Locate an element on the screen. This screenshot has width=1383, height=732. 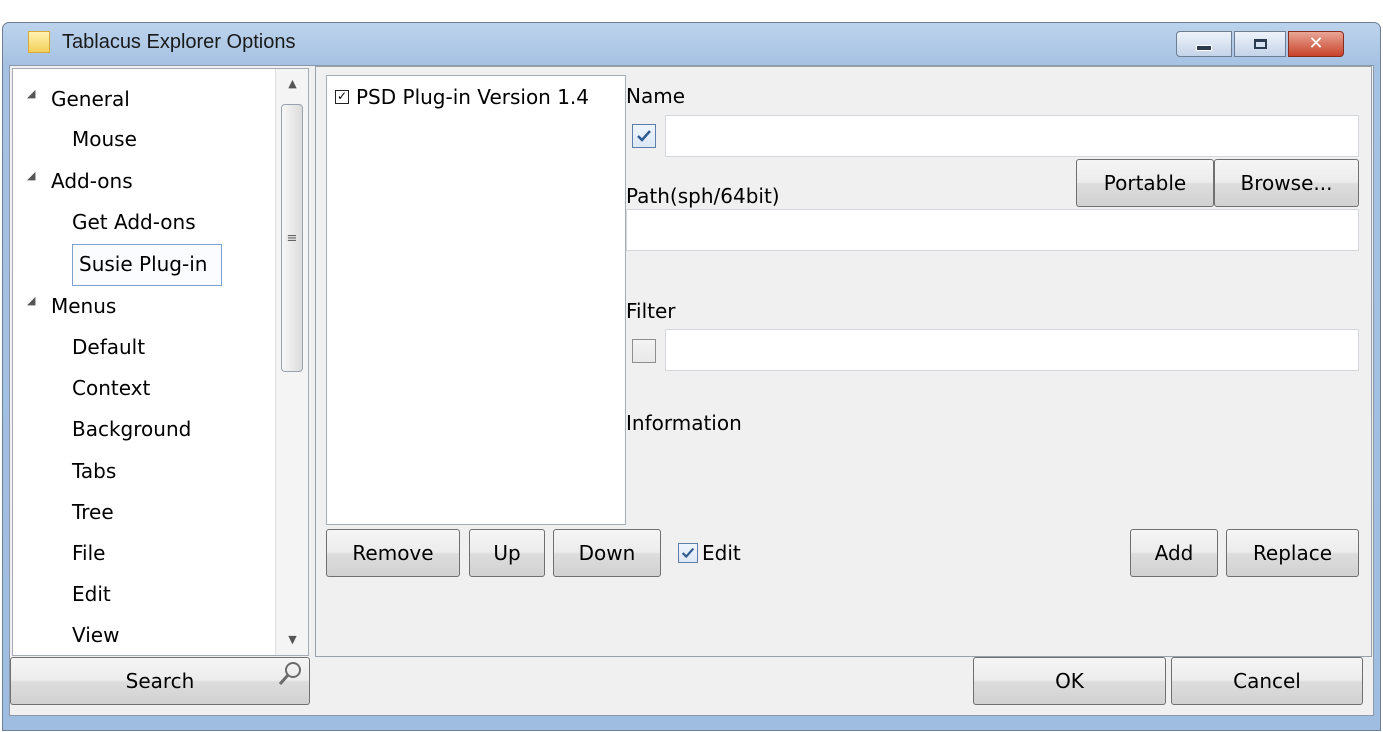
information-label: Information is located at coordinates (684, 423).